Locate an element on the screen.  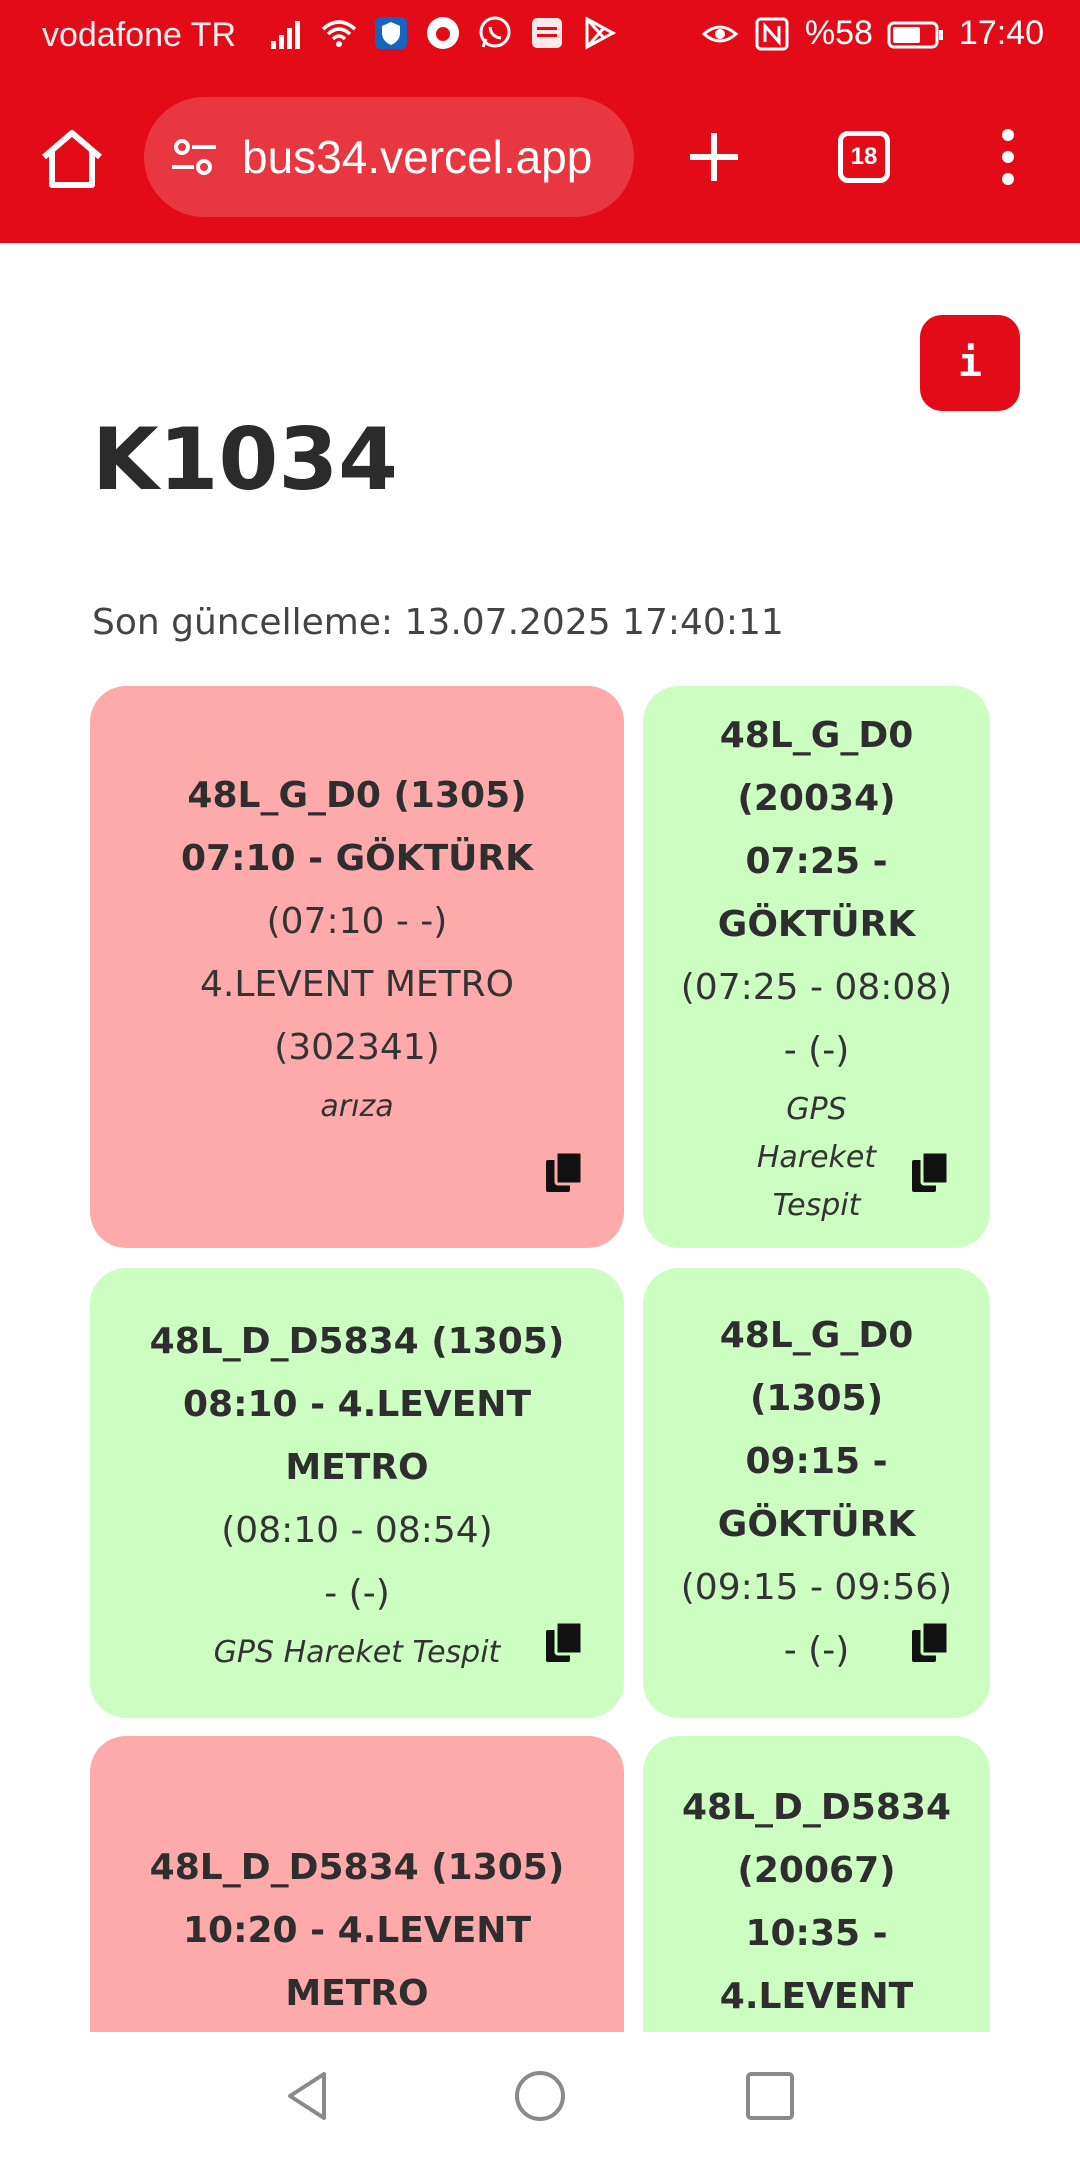
home-circle-icon is located at coordinates (540, 2096).